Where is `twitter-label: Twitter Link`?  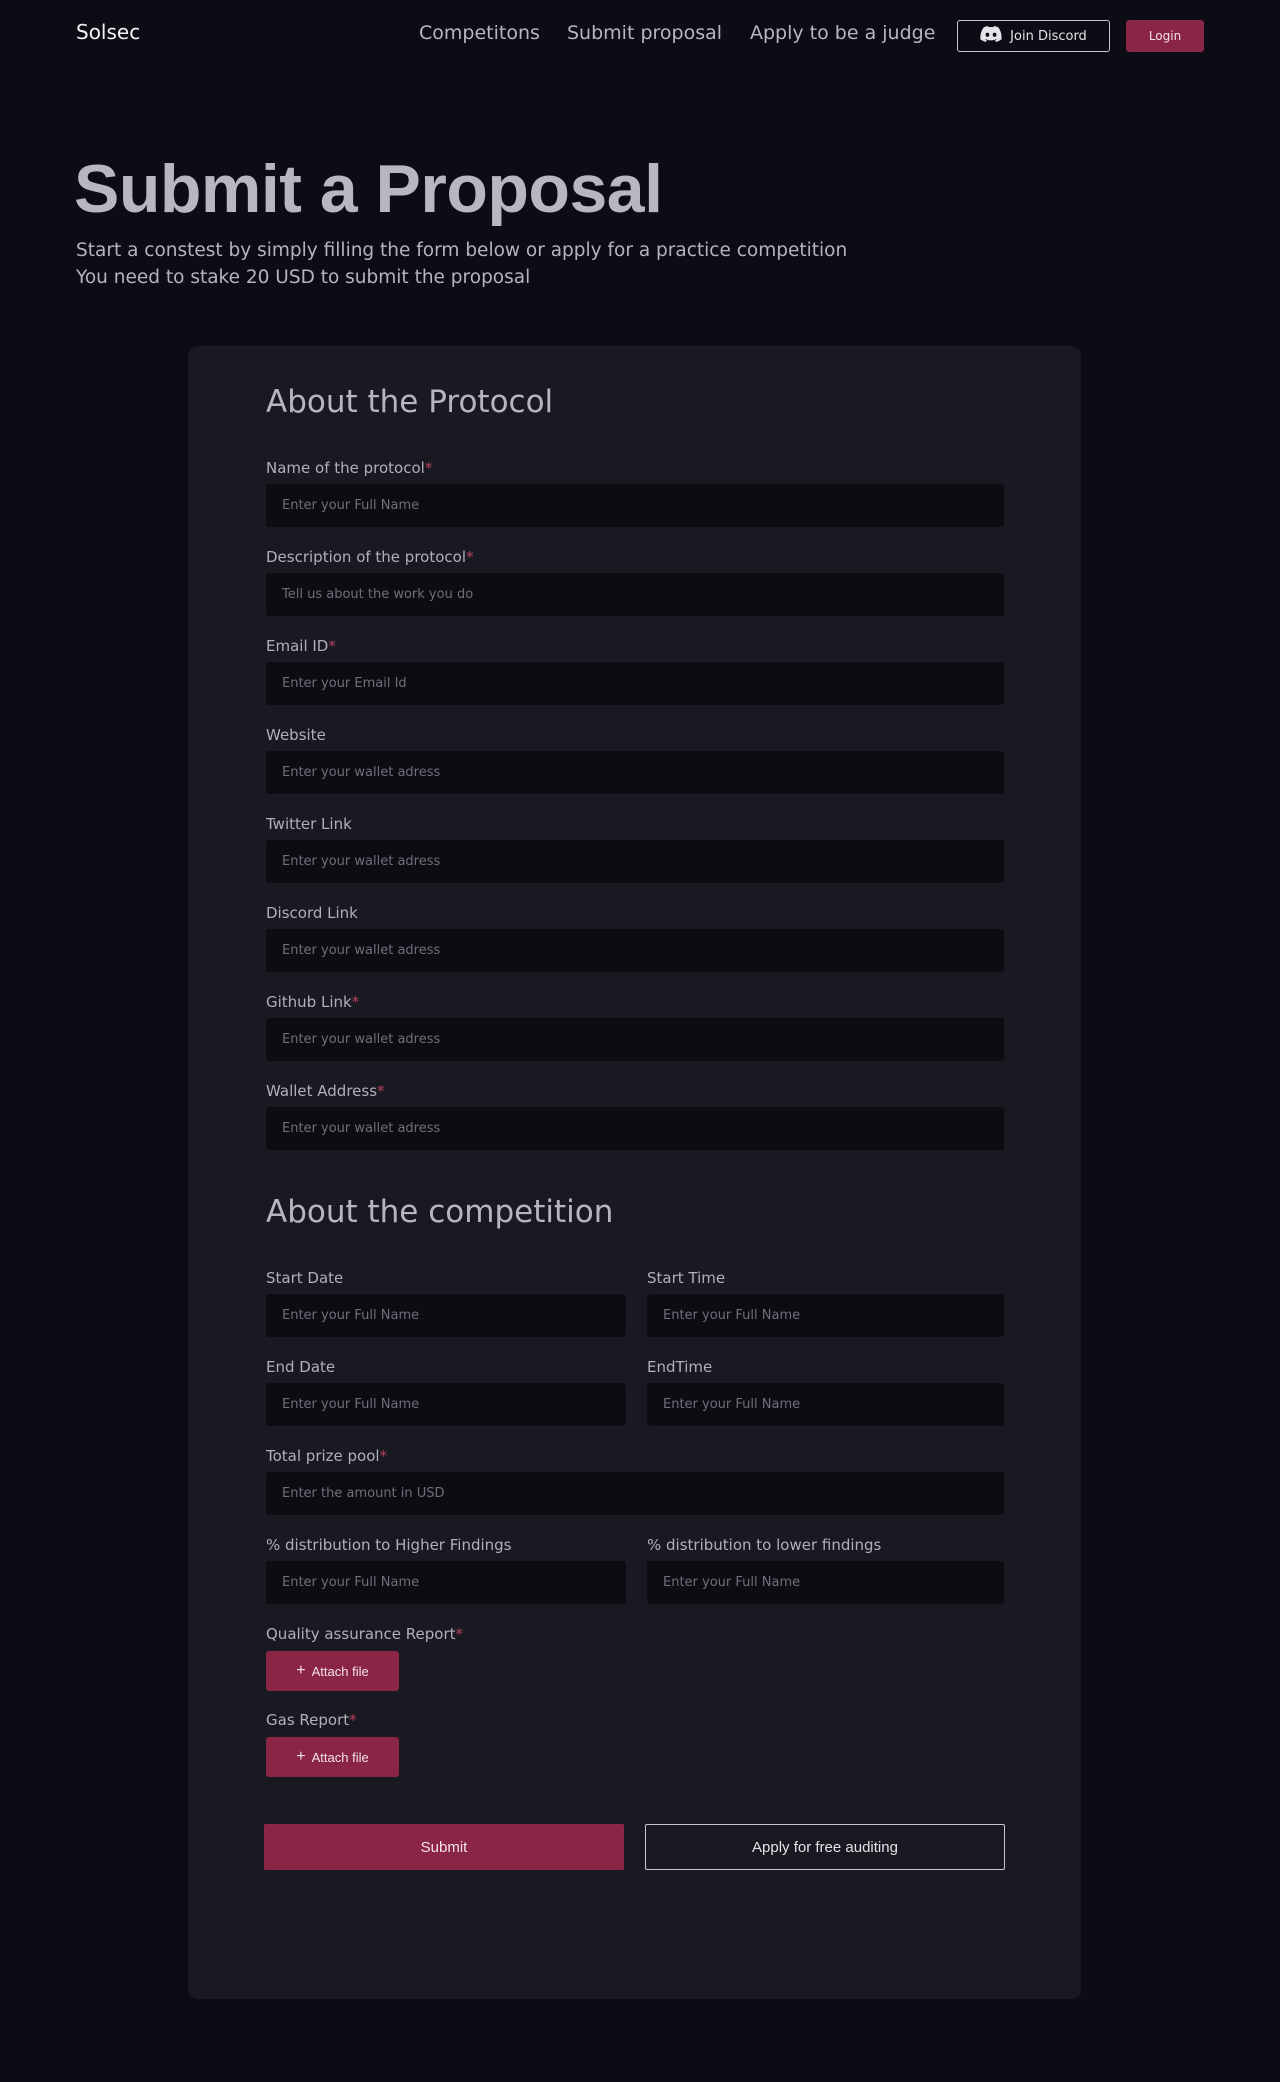
twitter-label: Twitter Link is located at coordinates (309, 824).